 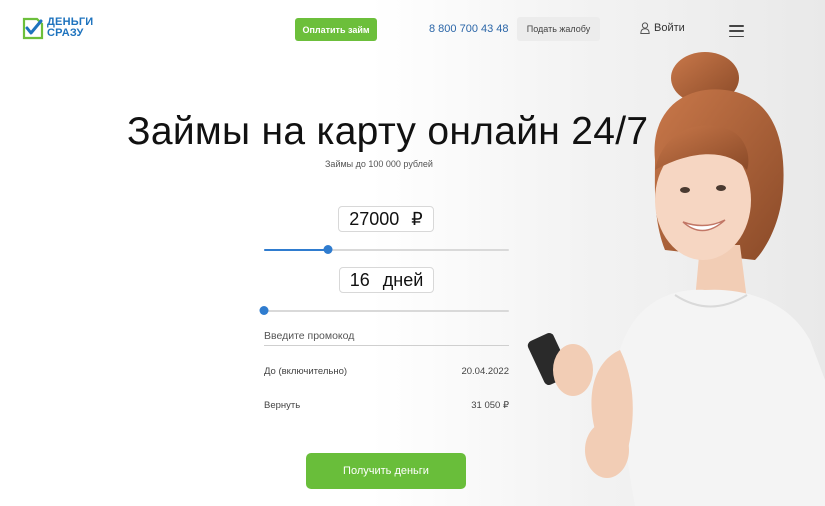 What do you see at coordinates (374, 218) in the screenshot?
I see `amount-value: 27000` at bounding box center [374, 218].